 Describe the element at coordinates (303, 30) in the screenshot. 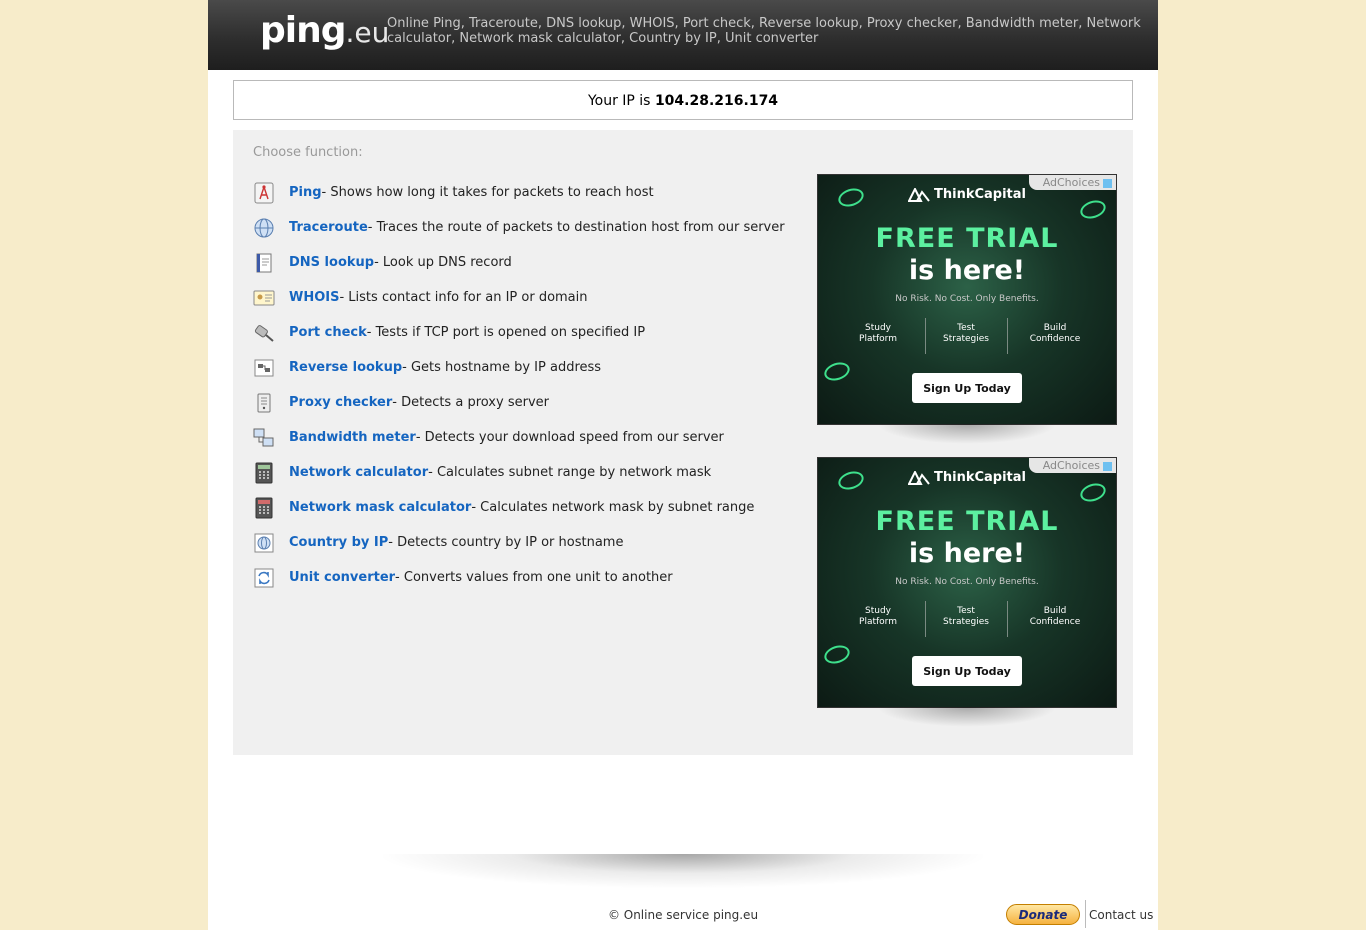

I see `logo-main: ping` at that location.